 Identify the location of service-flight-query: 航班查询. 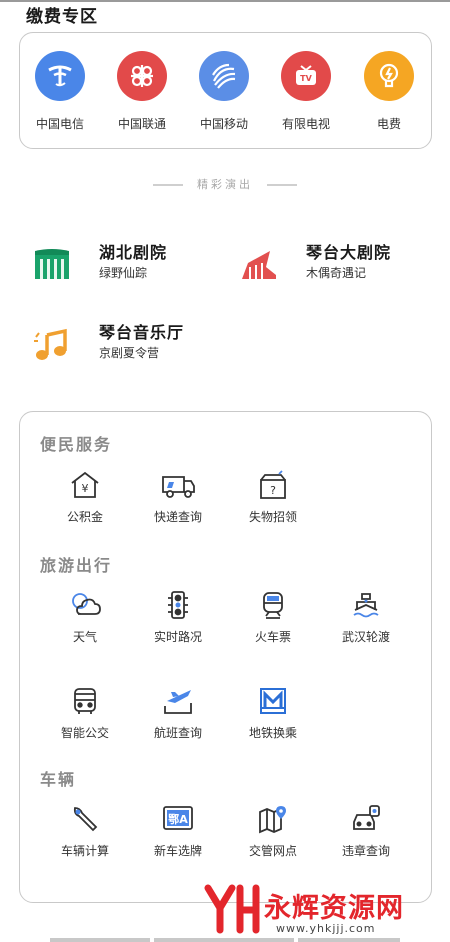
(178, 713).